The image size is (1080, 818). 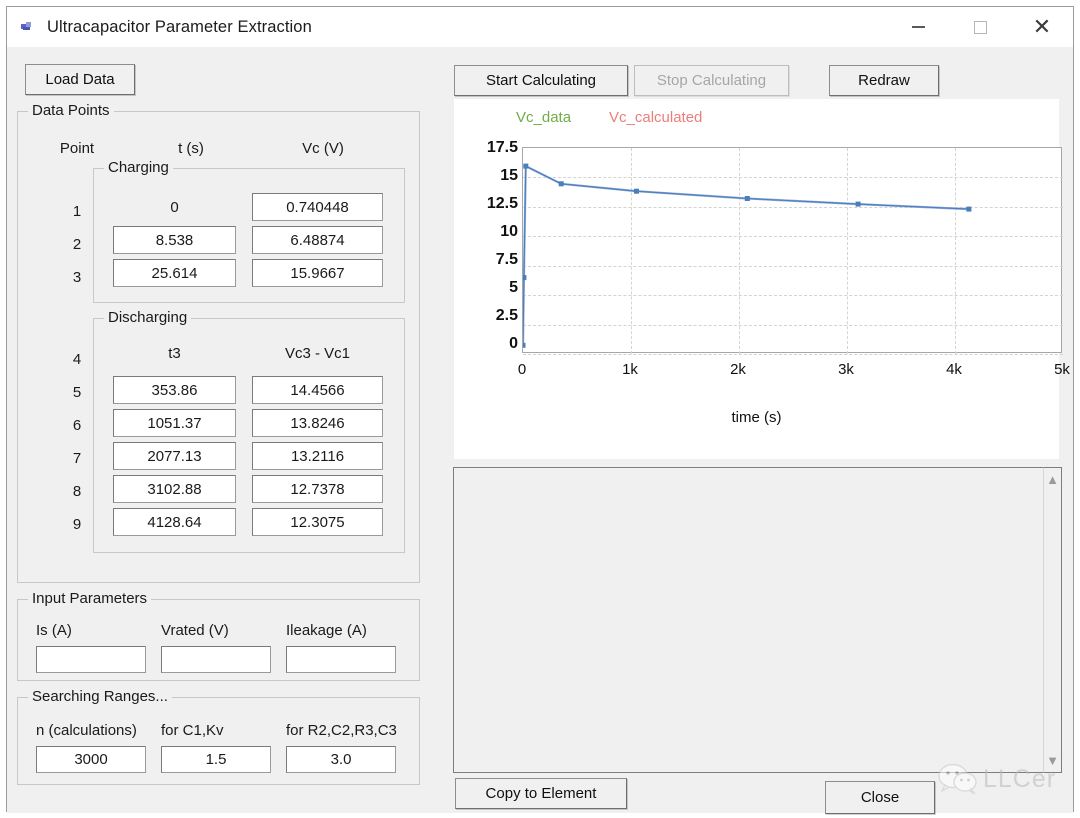 What do you see at coordinates (540, 27) in the screenshot?
I see `title-bar: Ultracapacitor Parameter Extraction ✕` at bounding box center [540, 27].